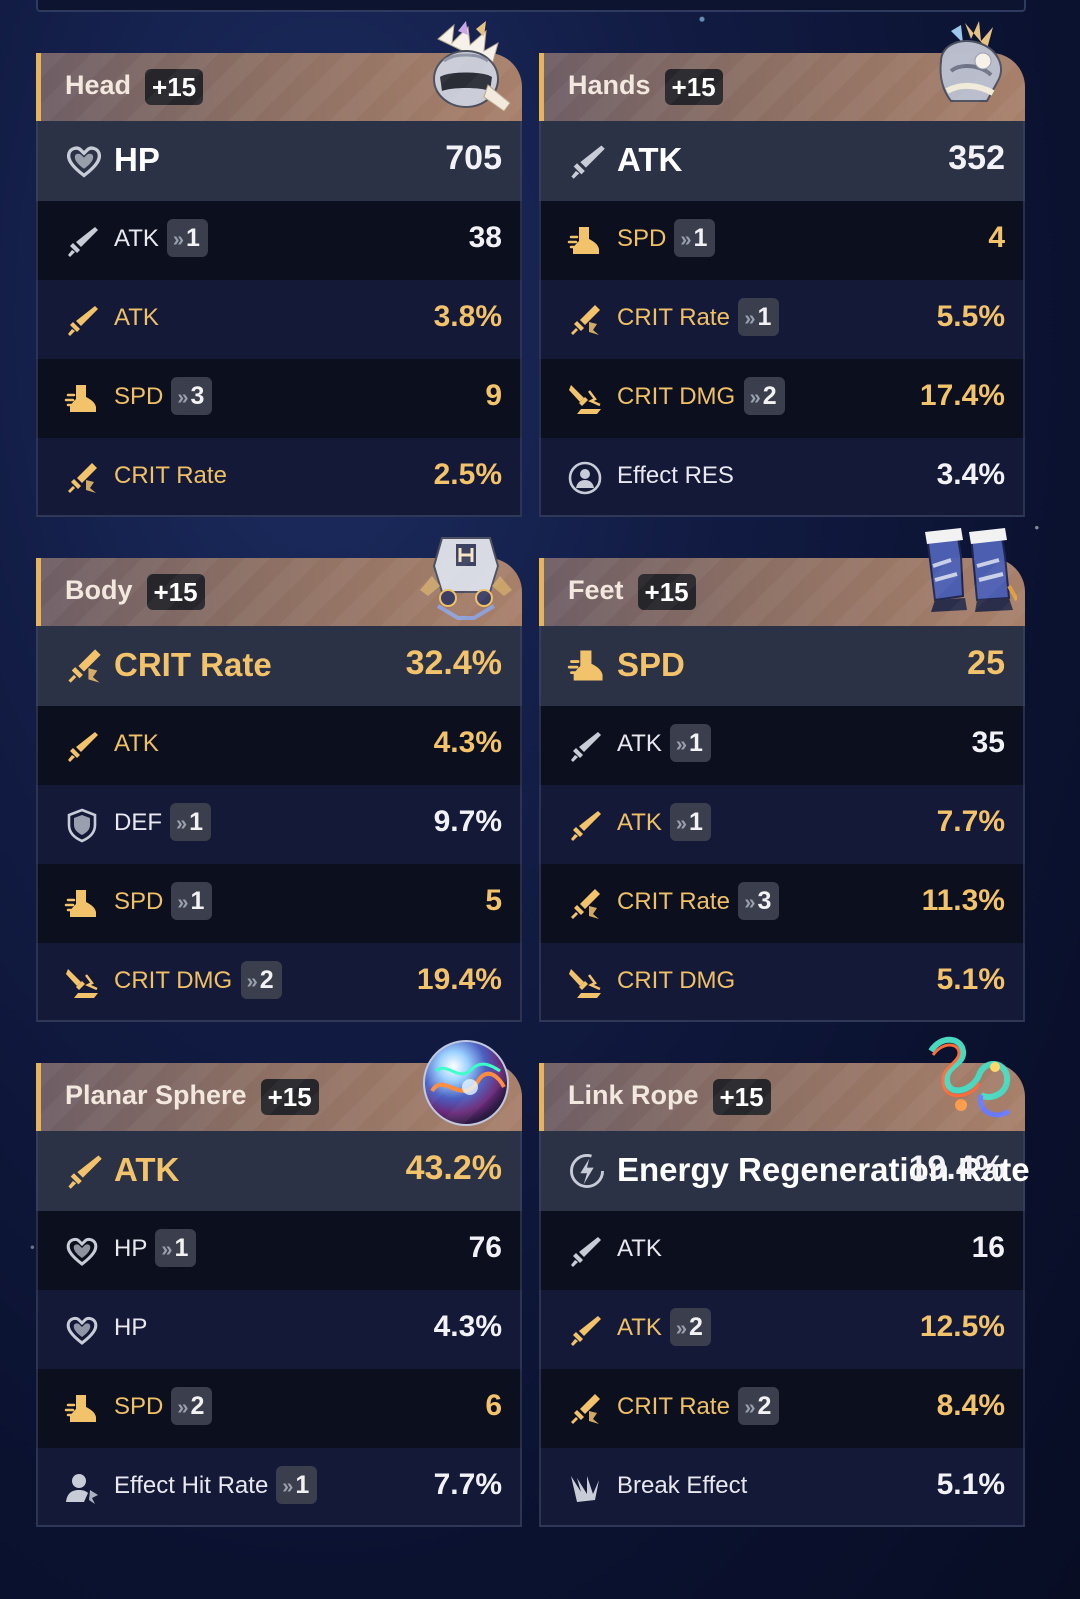 This screenshot has width=1080, height=1599. Describe the element at coordinates (962, 395) in the screenshot. I see `stat-value: 17.4%` at that location.